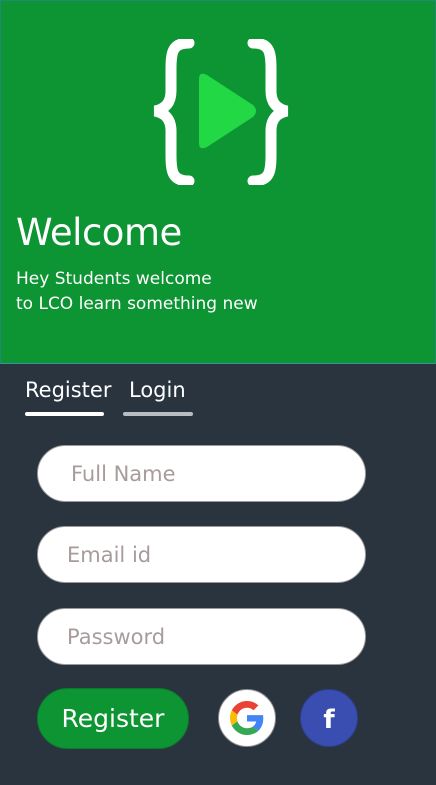 Image resolution: width=436 pixels, height=785 pixels. Describe the element at coordinates (113, 718) in the screenshot. I see `register-button: Register` at that location.